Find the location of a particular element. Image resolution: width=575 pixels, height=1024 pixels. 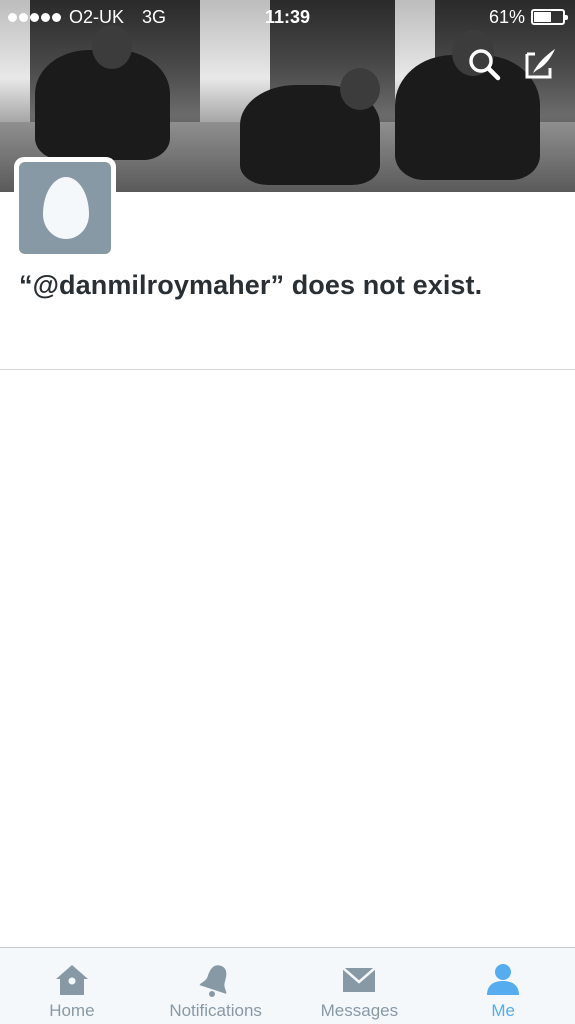

default-egg-avatar-icon is located at coordinates (66, 208).